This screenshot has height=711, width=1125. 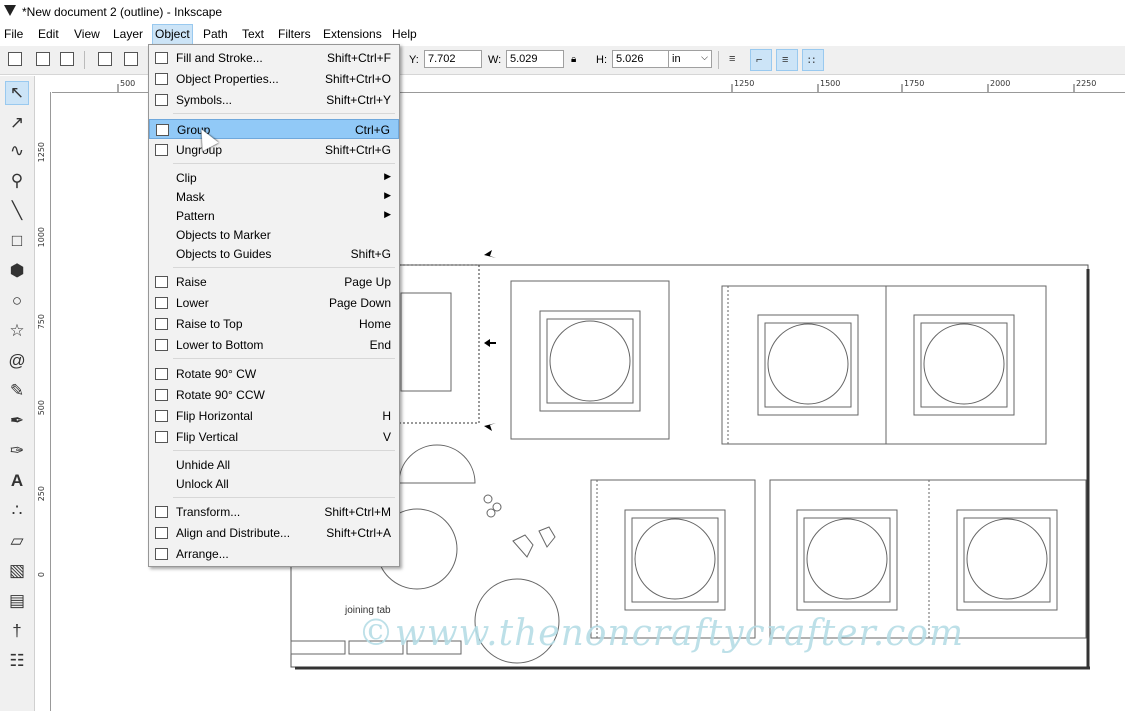 What do you see at coordinates (41, 408) in the screenshot?
I see `ruler-tick-label: 500` at bounding box center [41, 408].